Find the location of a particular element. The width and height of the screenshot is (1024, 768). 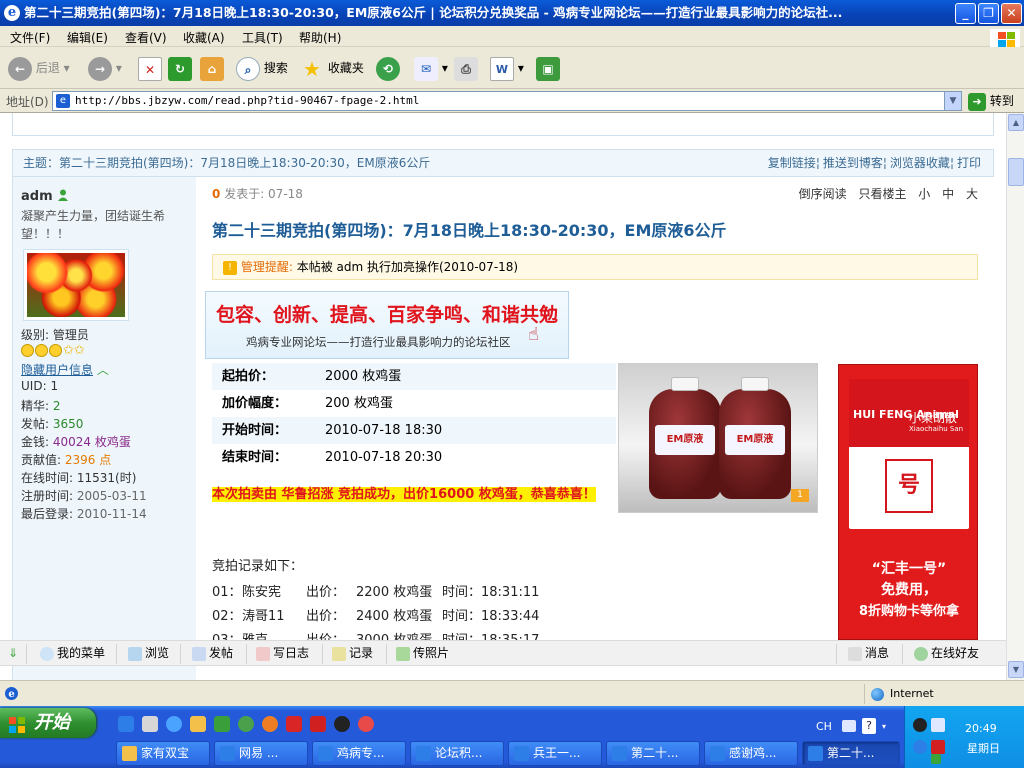

forward-button: → ▾ is located at coordinates (105, 68).